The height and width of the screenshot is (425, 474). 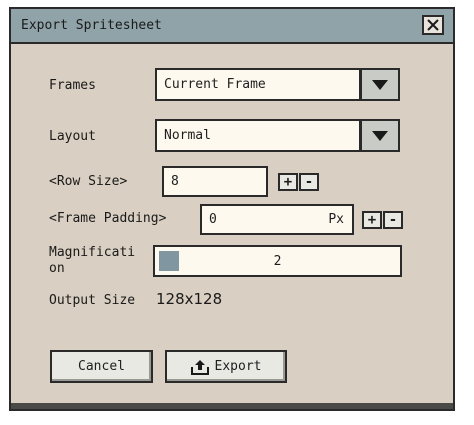 I want to click on magnification-label-line1: Magnificati, so click(x=92, y=252).